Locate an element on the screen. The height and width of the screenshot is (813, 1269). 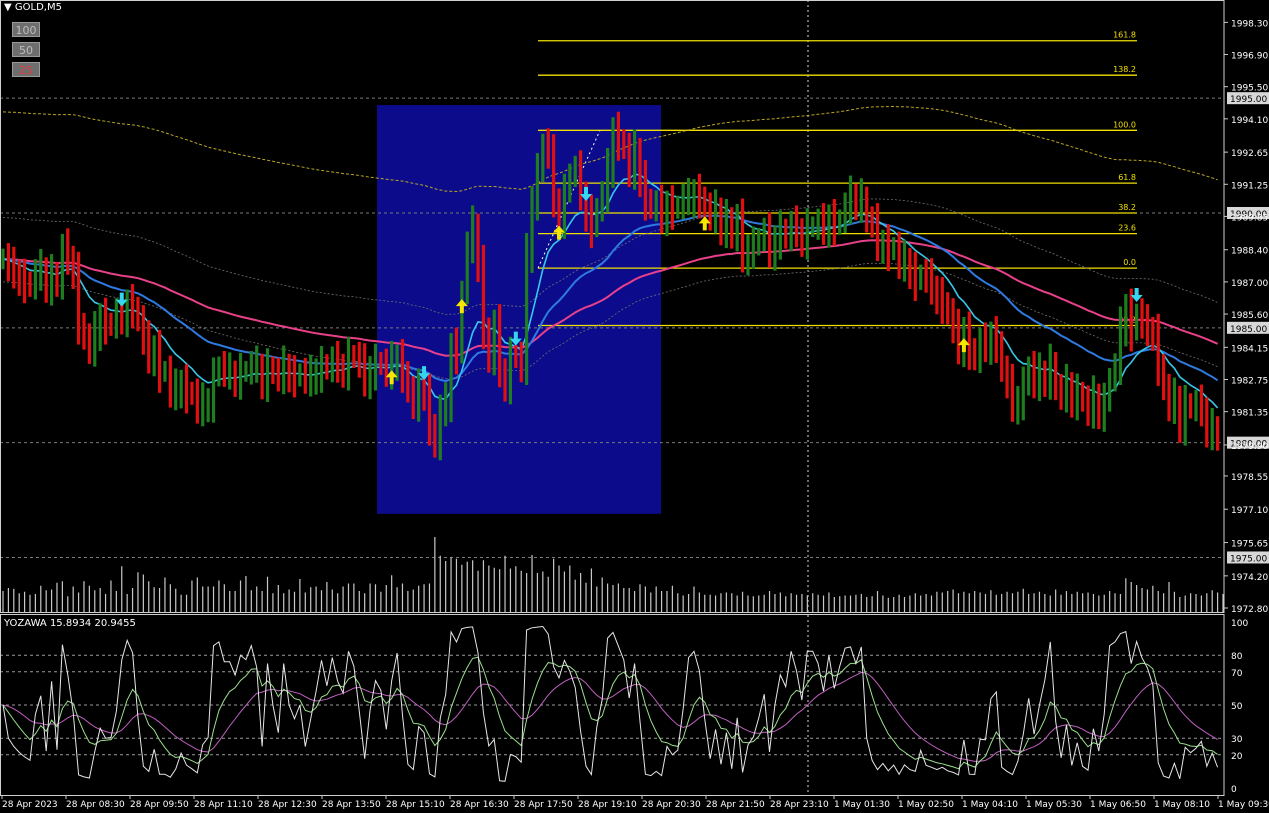
y-tick-label: 1989.85 is located at coordinates (1249, 218).